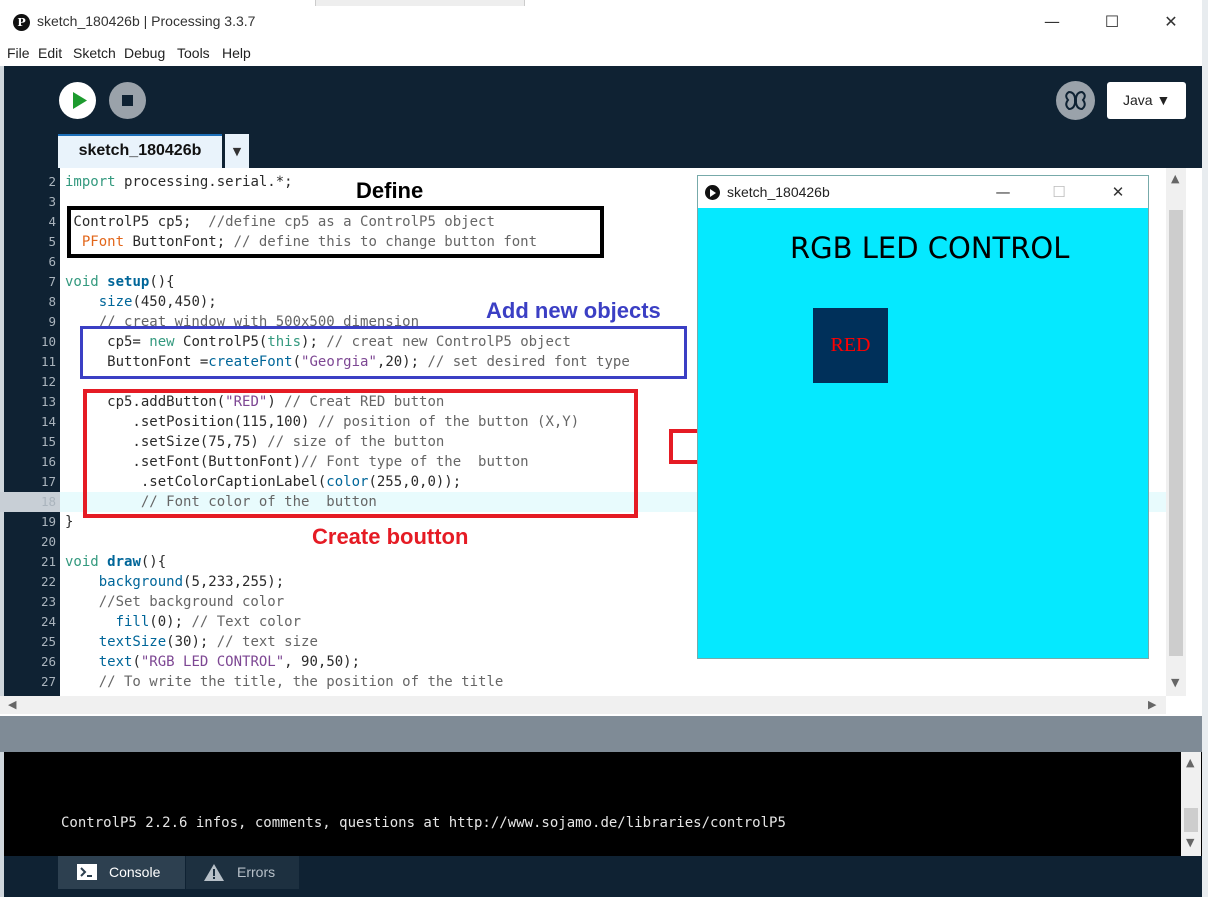 Image resolution: width=1208 pixels, height=897 pixels. I want to click on code-line: import processing.serial.*;, so click(179, 182).